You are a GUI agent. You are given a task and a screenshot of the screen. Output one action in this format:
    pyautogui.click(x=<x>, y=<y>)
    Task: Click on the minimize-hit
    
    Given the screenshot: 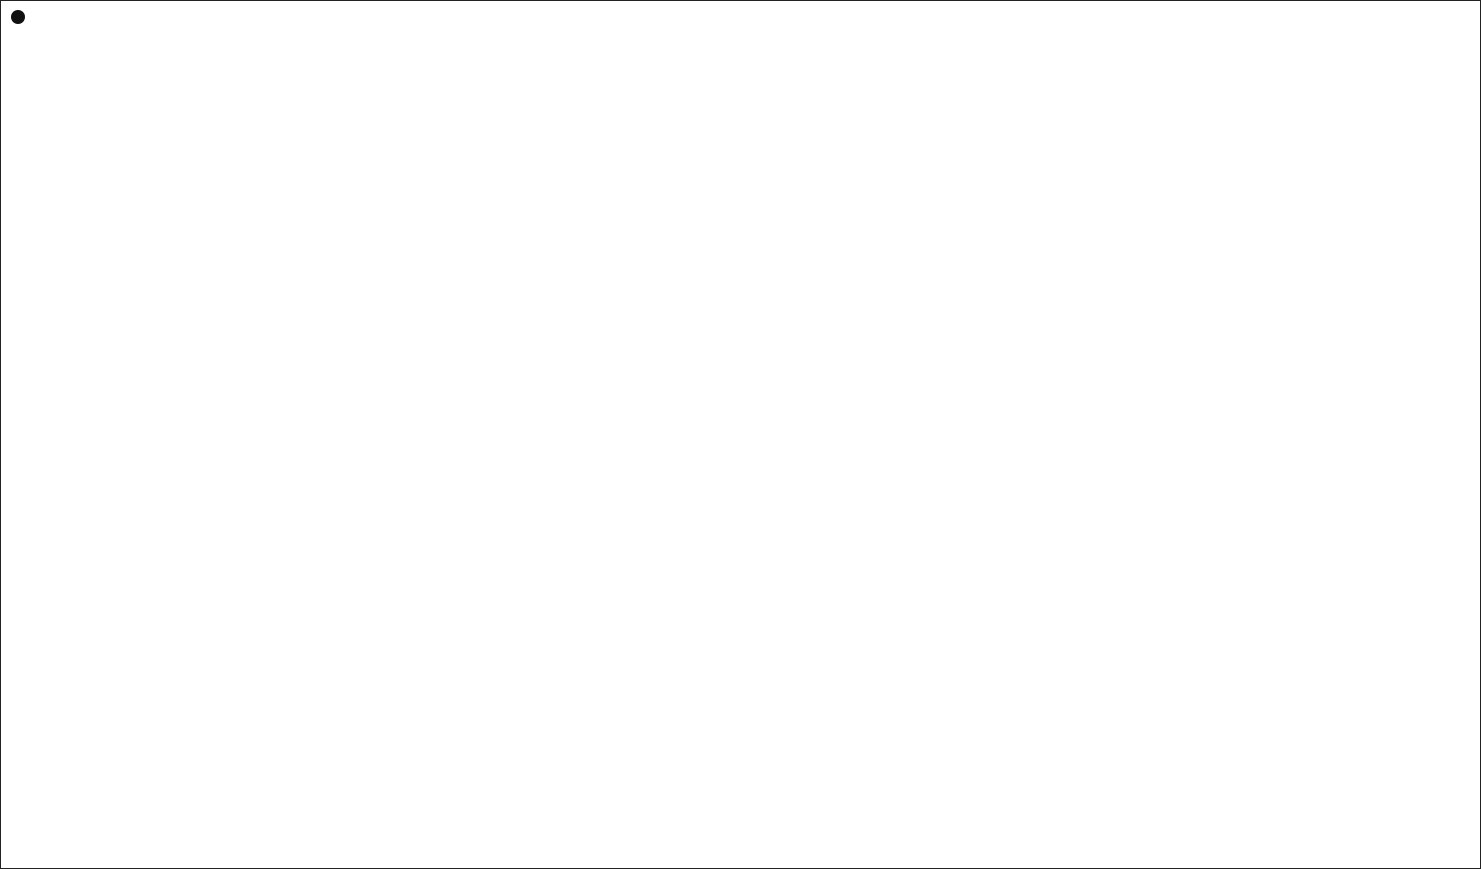 What is the action you would take?
    pyautogui.click(x=1412, y=16)
    